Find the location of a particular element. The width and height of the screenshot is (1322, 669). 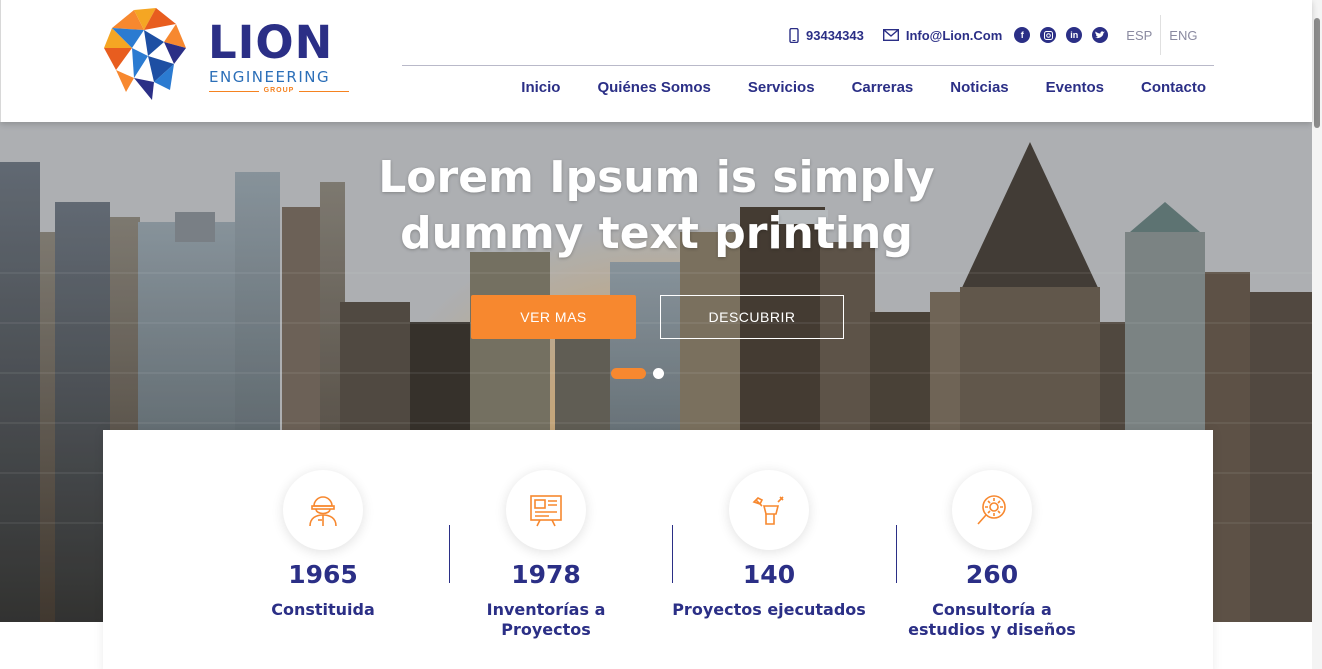

linkedin-icon: in is located at coordinates (1074, 35).